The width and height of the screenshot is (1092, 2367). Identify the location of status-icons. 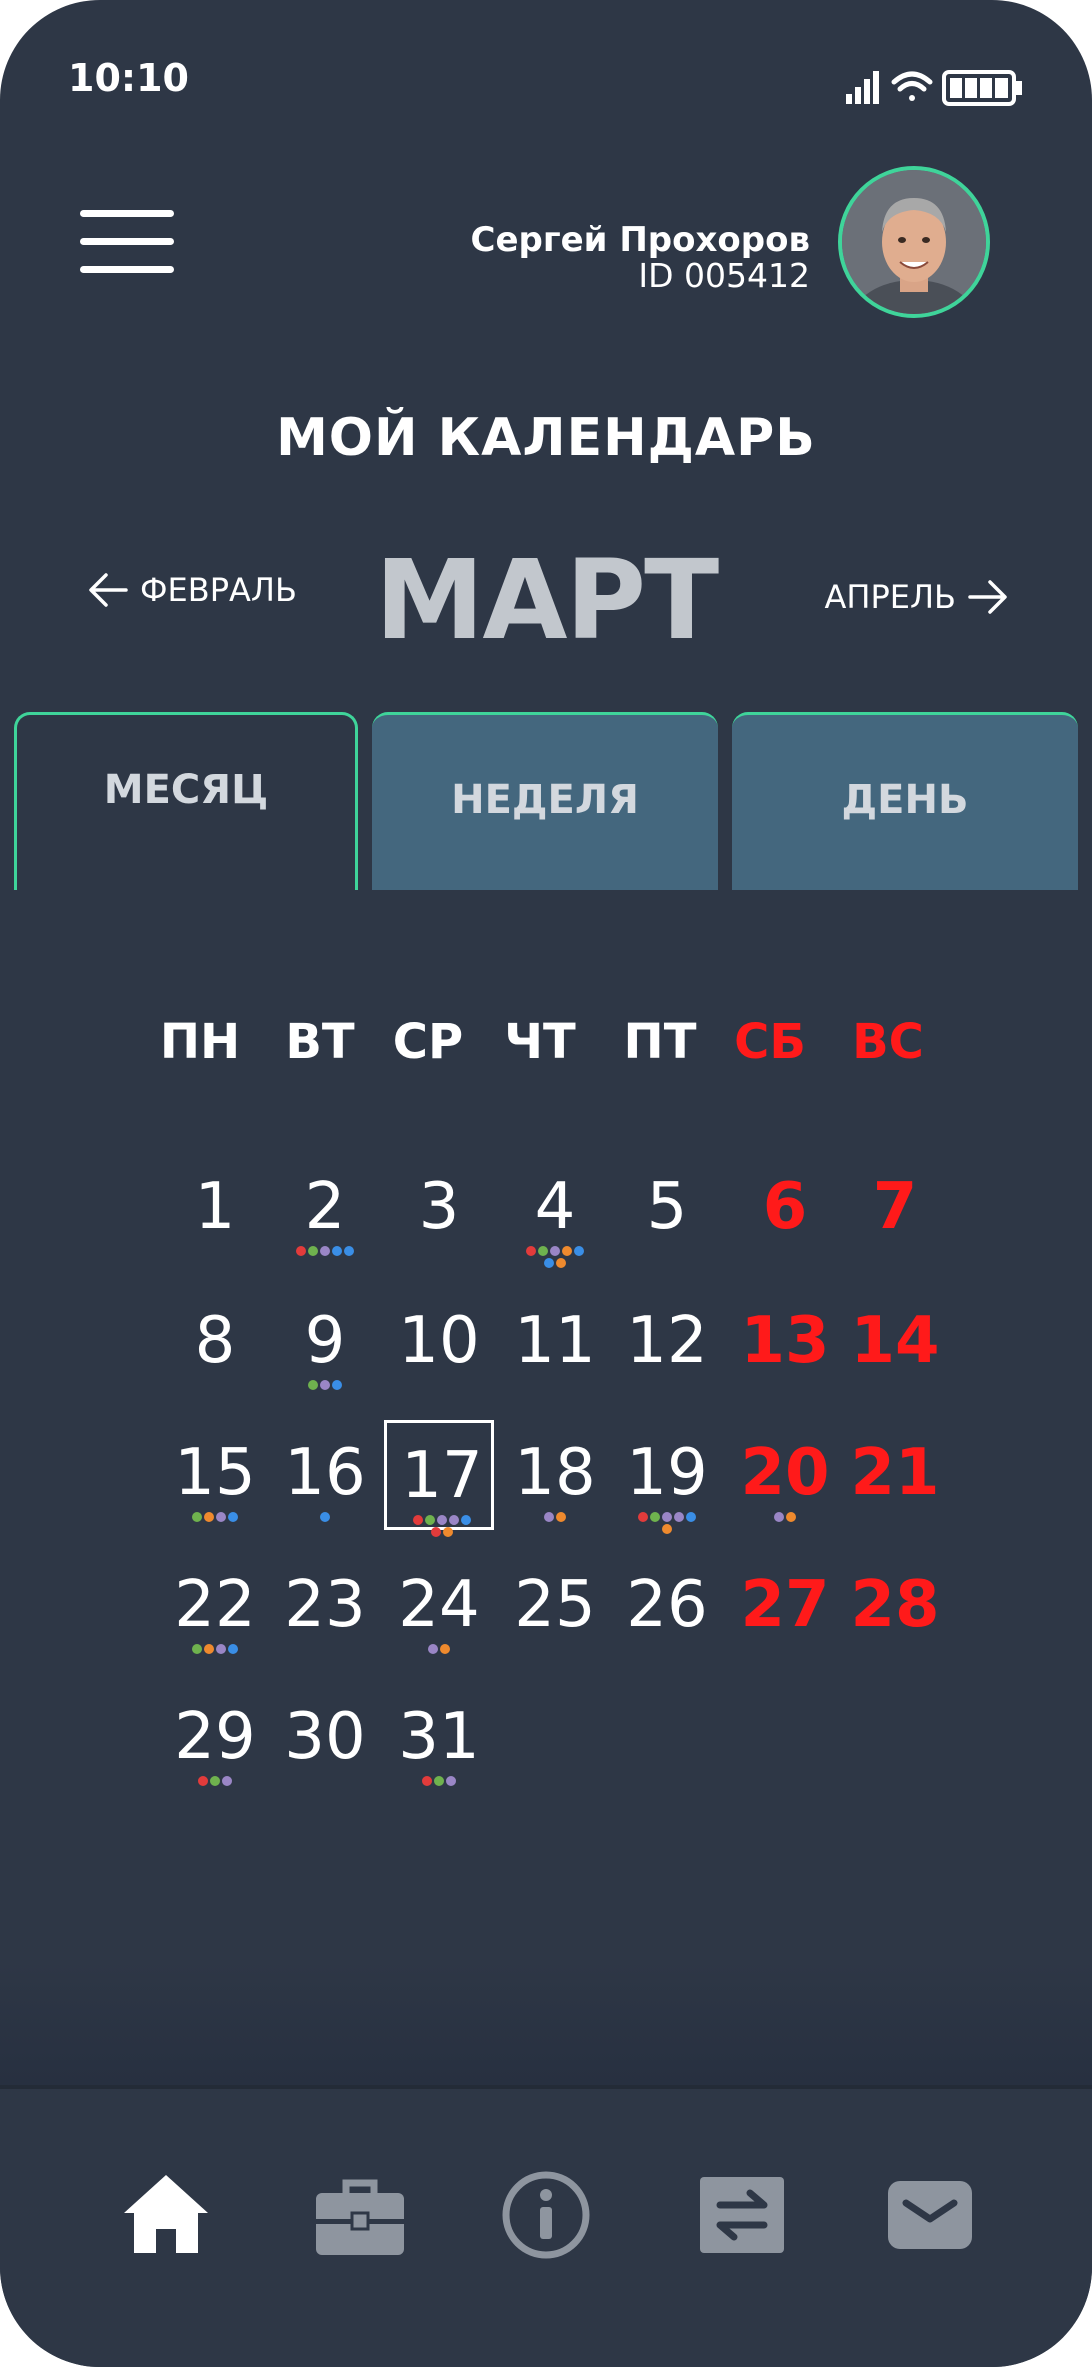
(934, 88).